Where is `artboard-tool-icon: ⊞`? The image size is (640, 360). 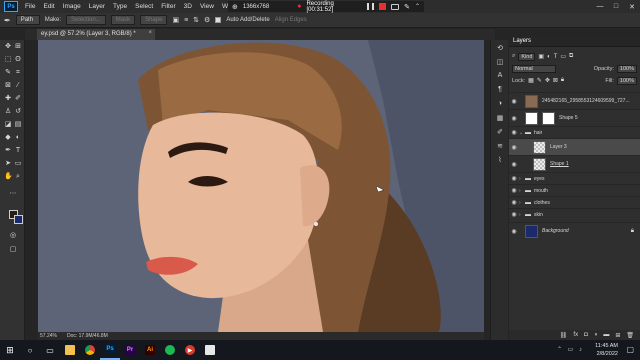
artboard-tool-icon: ⊞ is located at coordinates (18, 47).